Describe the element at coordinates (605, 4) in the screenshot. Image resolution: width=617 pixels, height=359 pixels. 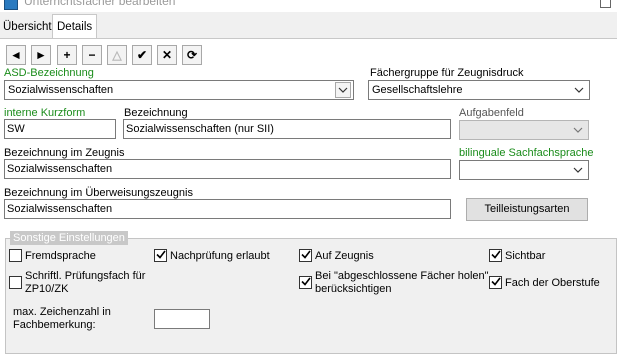
I see `maximize-icon` at that location.